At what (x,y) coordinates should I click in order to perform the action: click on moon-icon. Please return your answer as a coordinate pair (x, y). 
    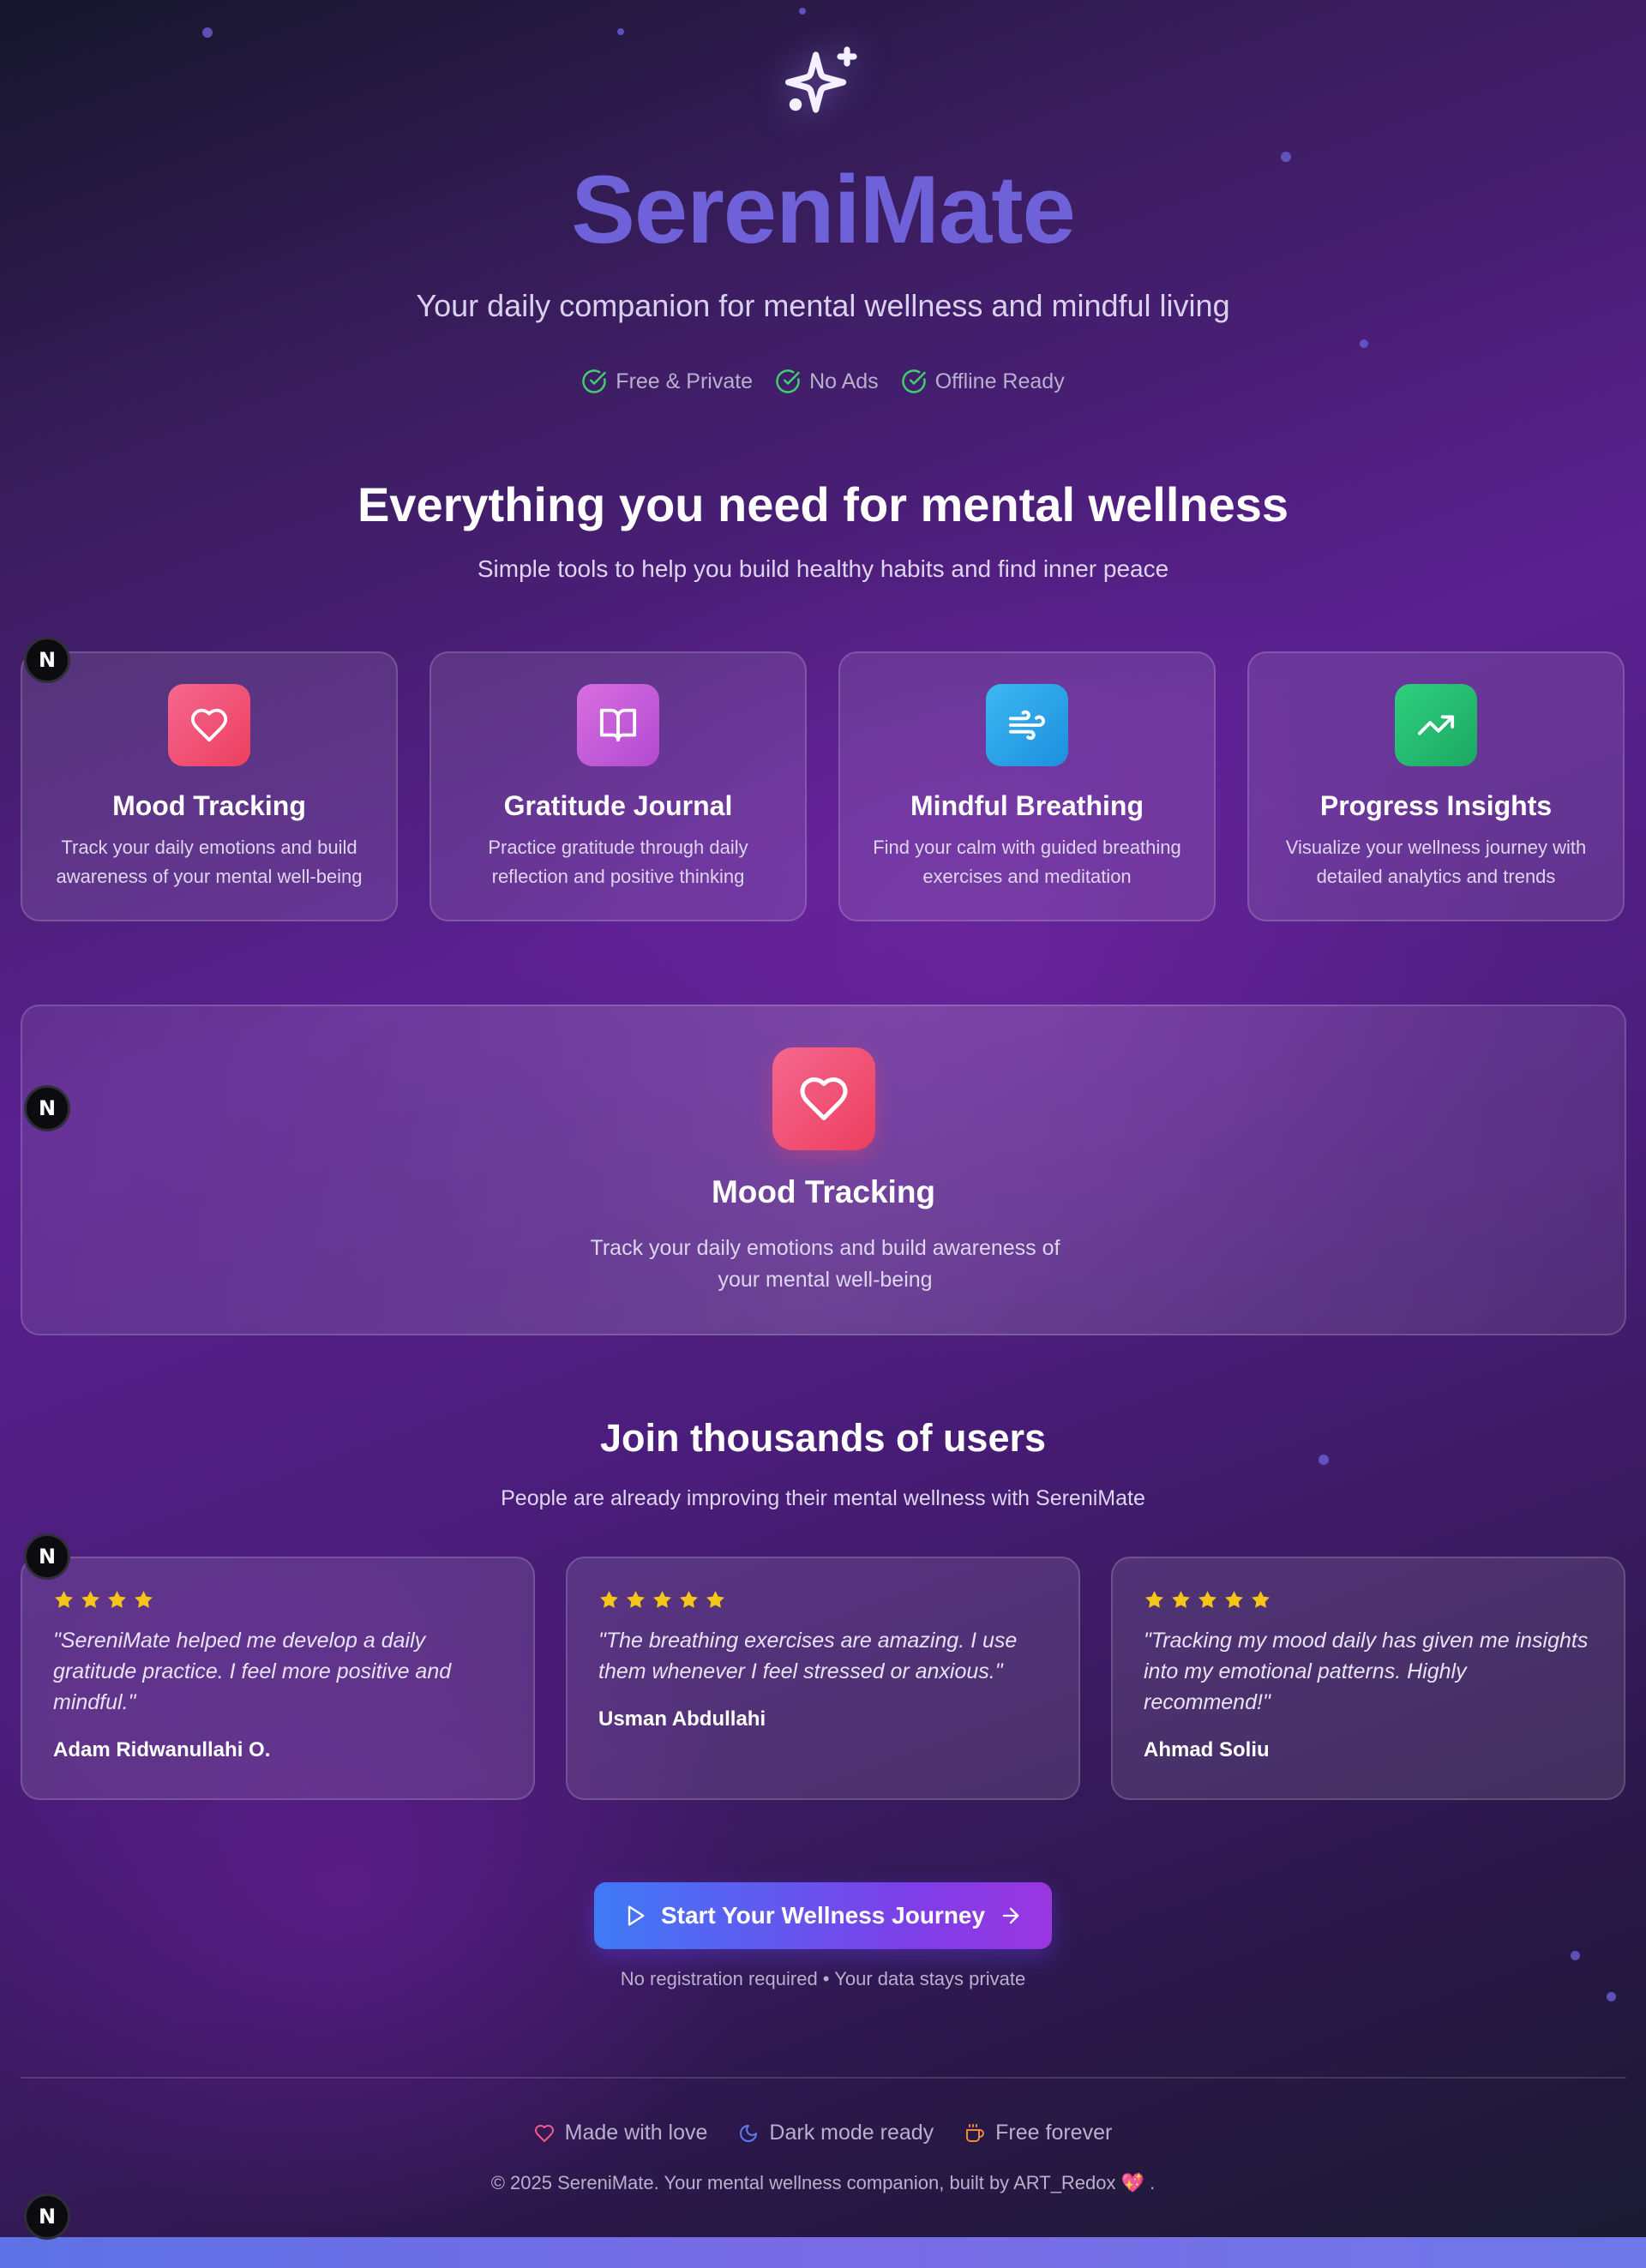
    Looking at the image, I should click on (749, 2133).